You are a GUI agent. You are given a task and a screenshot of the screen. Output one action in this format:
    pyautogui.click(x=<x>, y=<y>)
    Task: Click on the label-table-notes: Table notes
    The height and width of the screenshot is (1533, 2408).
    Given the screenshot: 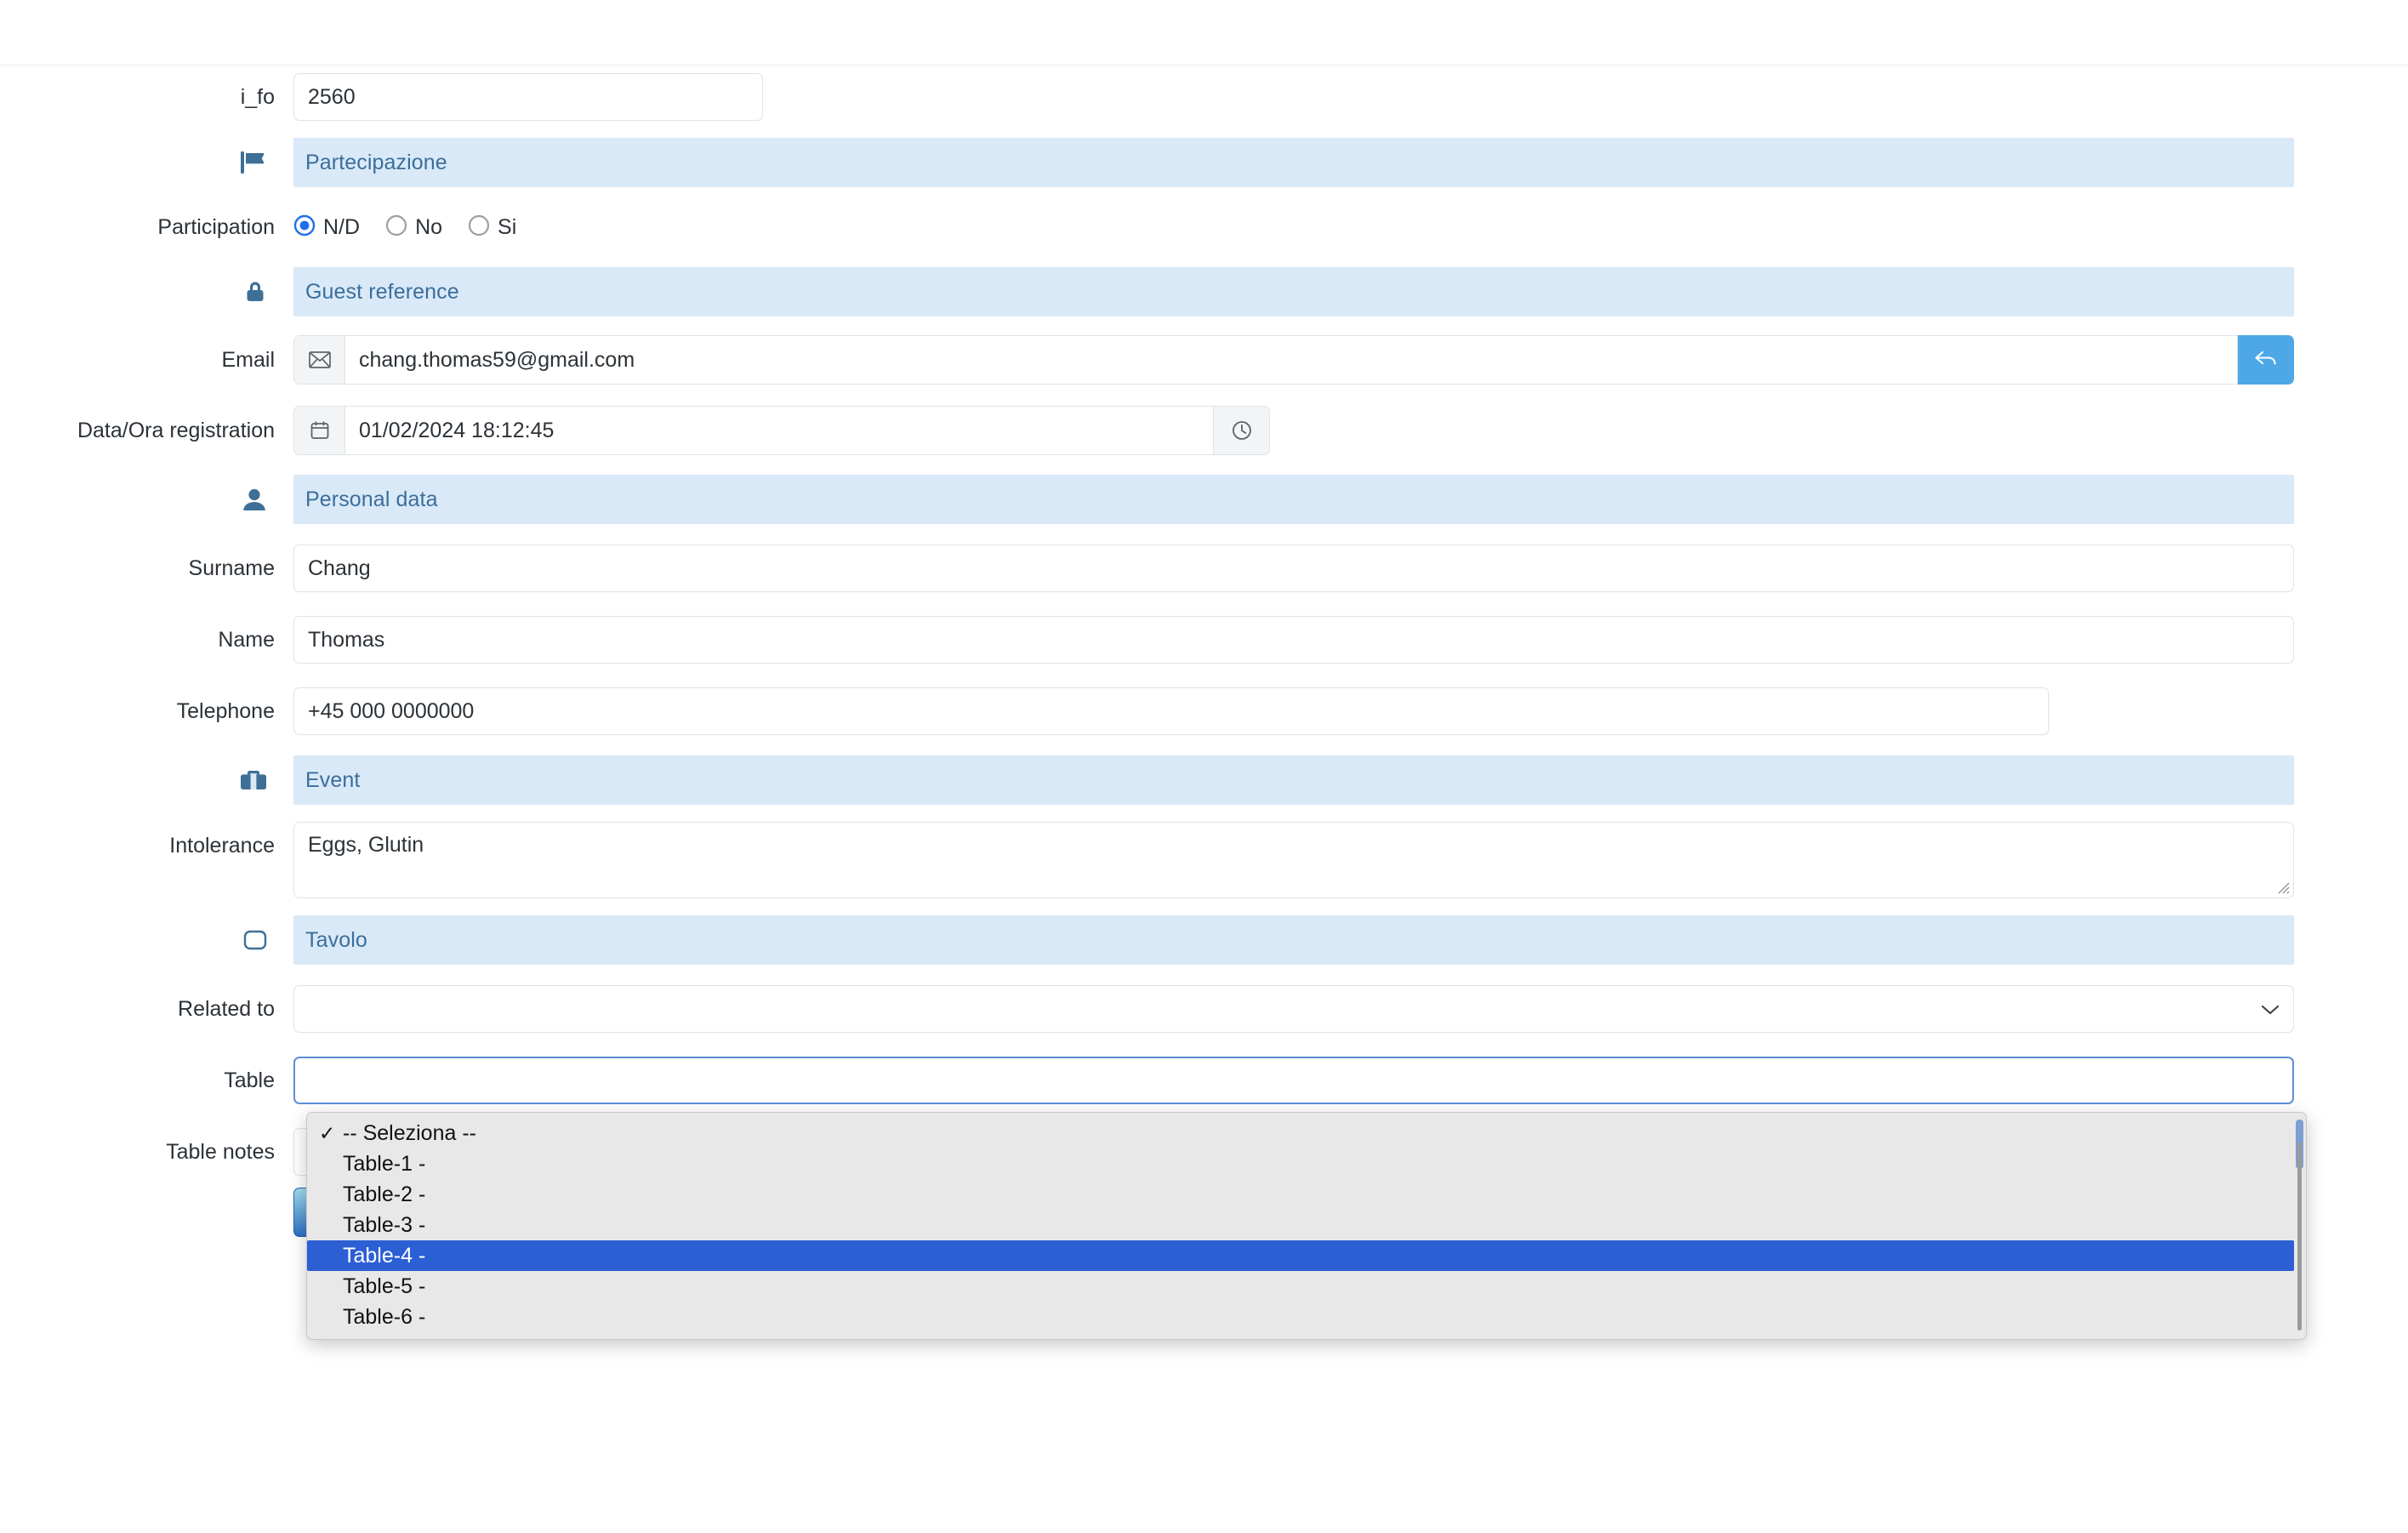 What is the action you would take?
    pyautogui.click(x=220, y=1152)
    